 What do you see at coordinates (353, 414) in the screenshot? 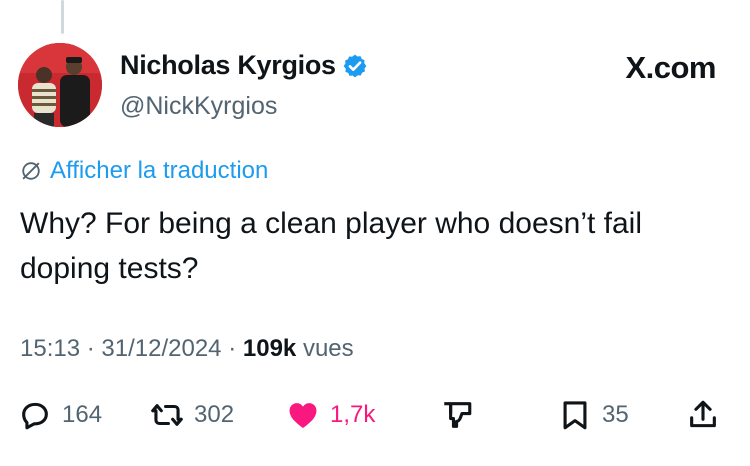
I see `like-count: 1,7k` at bounding box center [353, 414].